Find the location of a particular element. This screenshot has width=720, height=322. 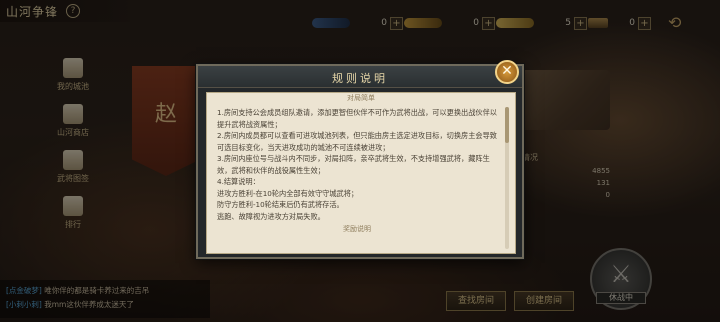

close-button: ✕ is located at coordinates (507, 72).